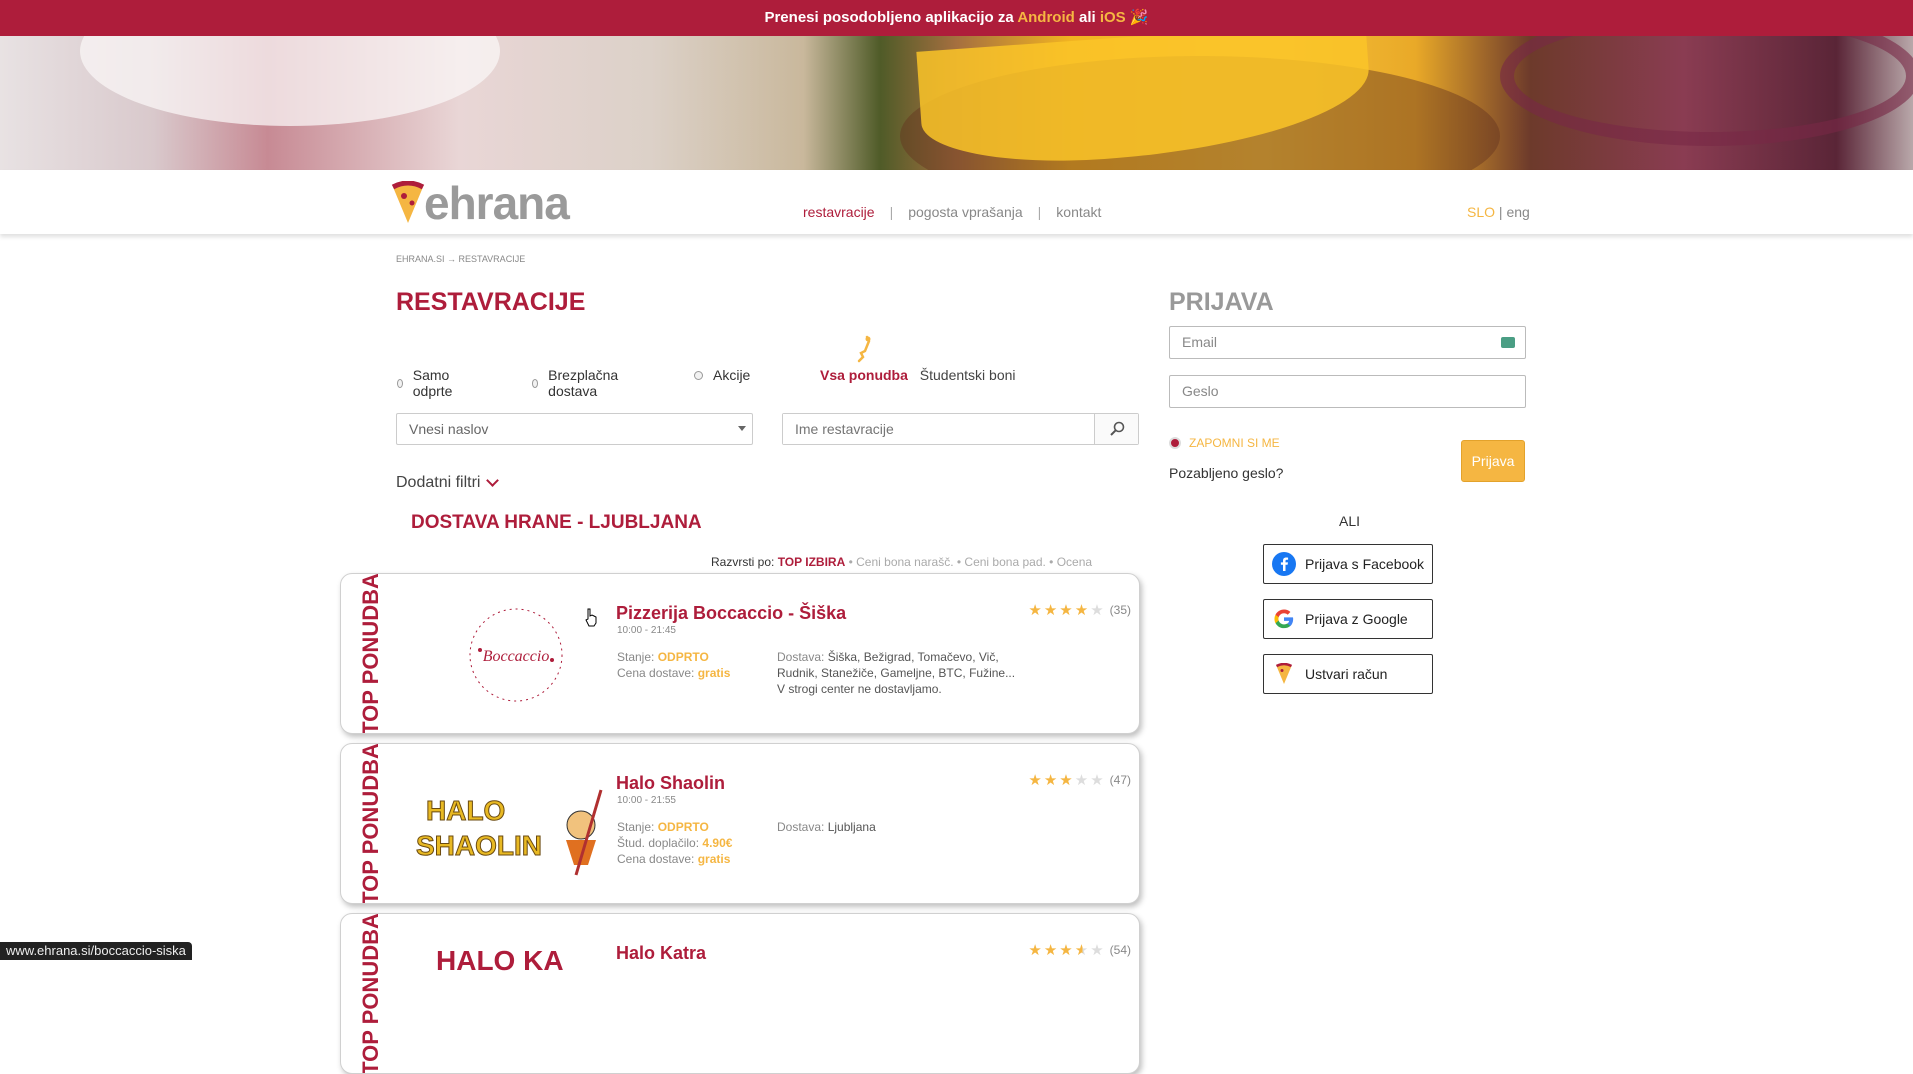 The width and height of the screenshot is (1913, 1074). I want to click on more-filters-toggle: Dodatni filtri, so click(448, 483).